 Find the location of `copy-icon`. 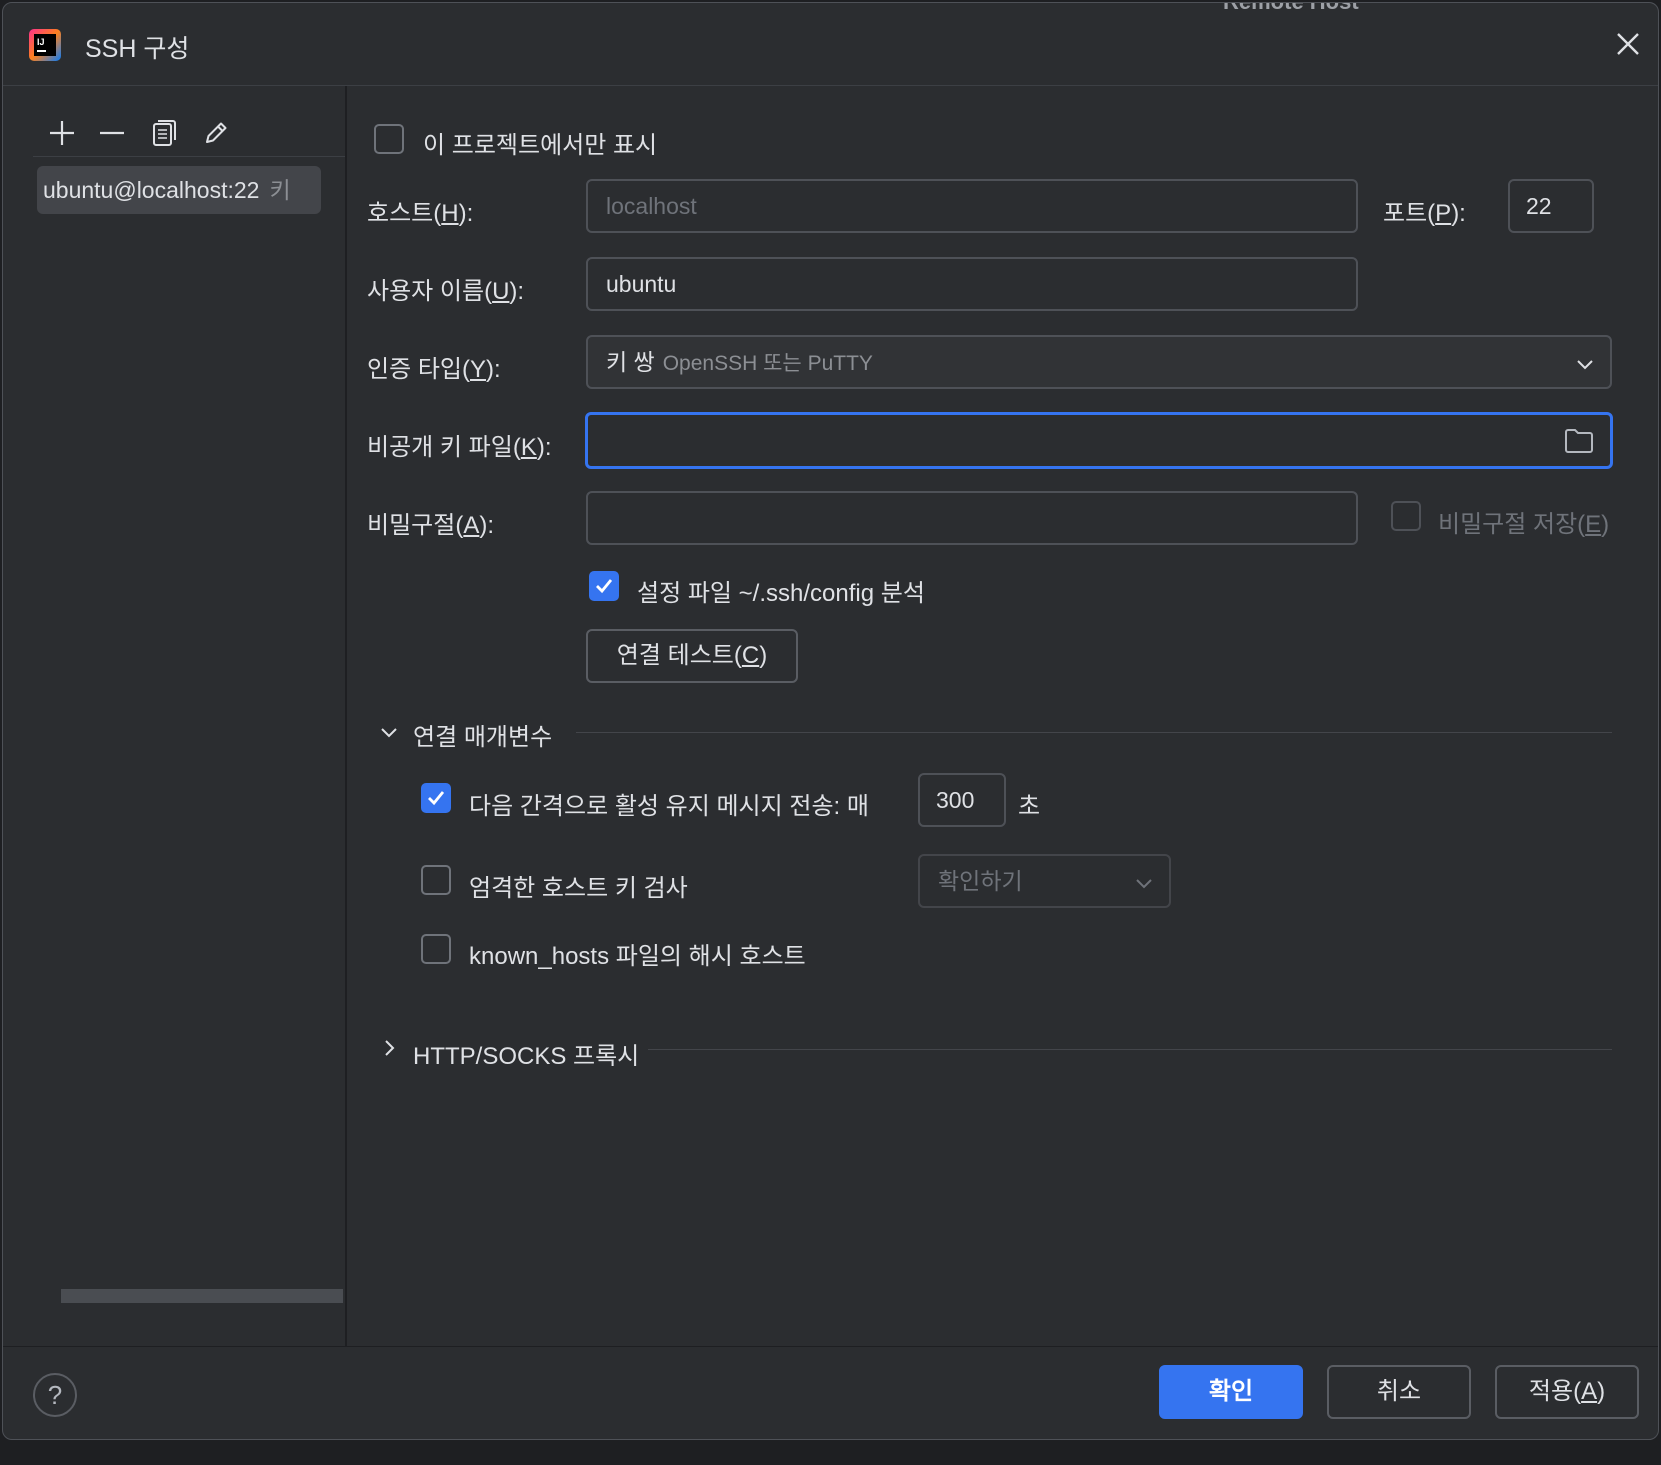

copy-icon is located at coordinates (164, 133).